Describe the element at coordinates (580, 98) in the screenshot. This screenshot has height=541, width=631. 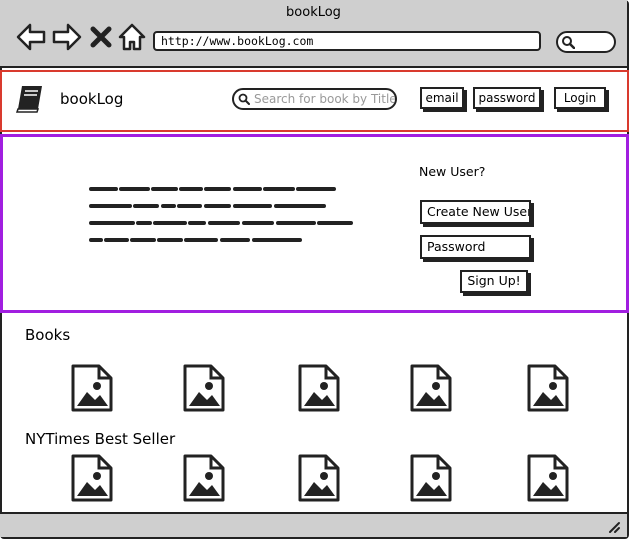
I see `login-button: Login` at that location.